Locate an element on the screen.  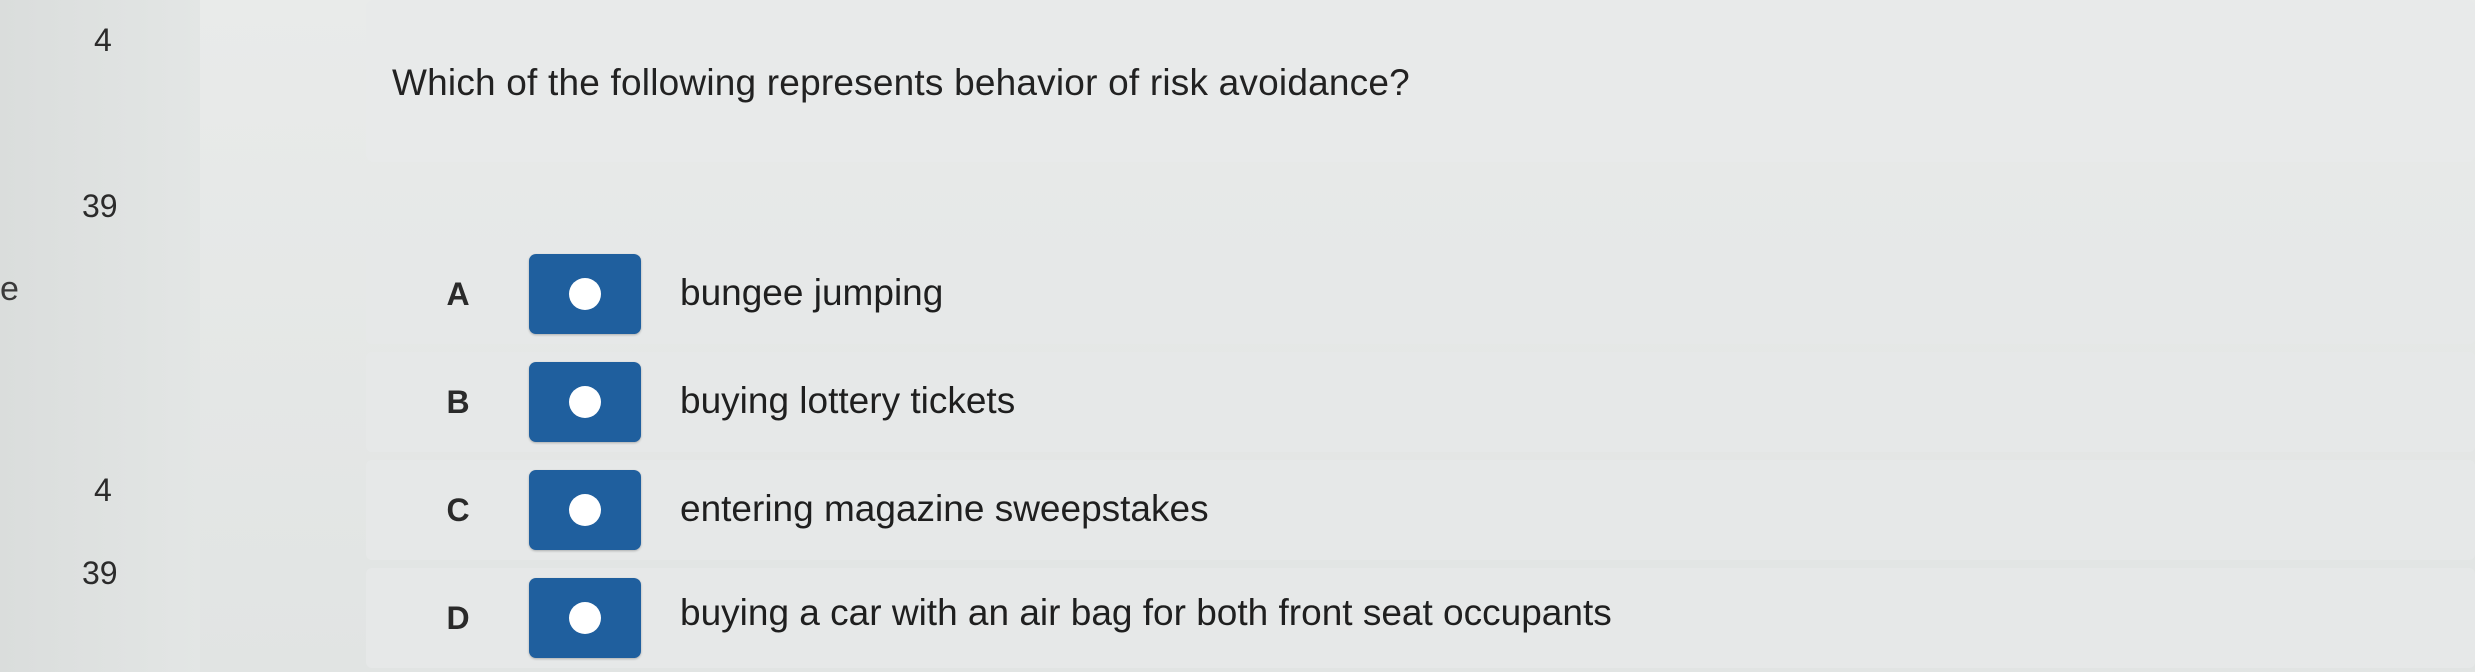
option-row-c: C entering magazine sweepstakes is located at coordinates (1420, 510).